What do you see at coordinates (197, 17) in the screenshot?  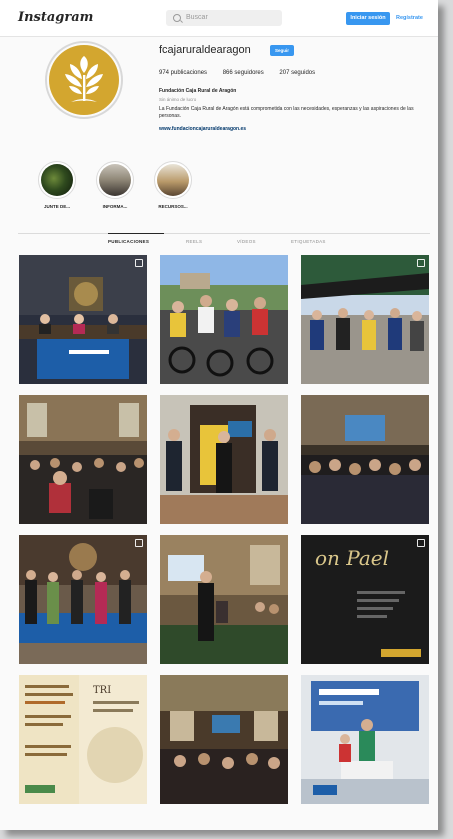 I see `search-placeholder: Buscar` at bounding box center [197, 17].